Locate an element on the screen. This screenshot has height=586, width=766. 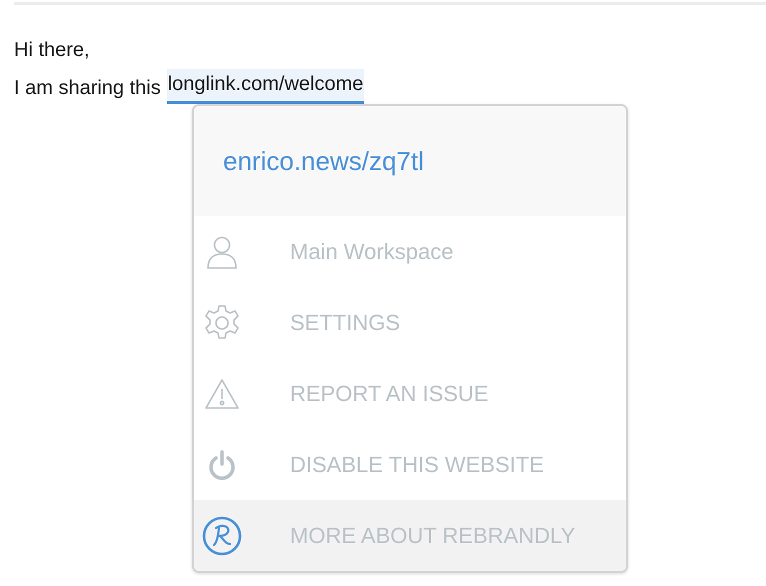
person-icon is located at coordinates (222, 251).